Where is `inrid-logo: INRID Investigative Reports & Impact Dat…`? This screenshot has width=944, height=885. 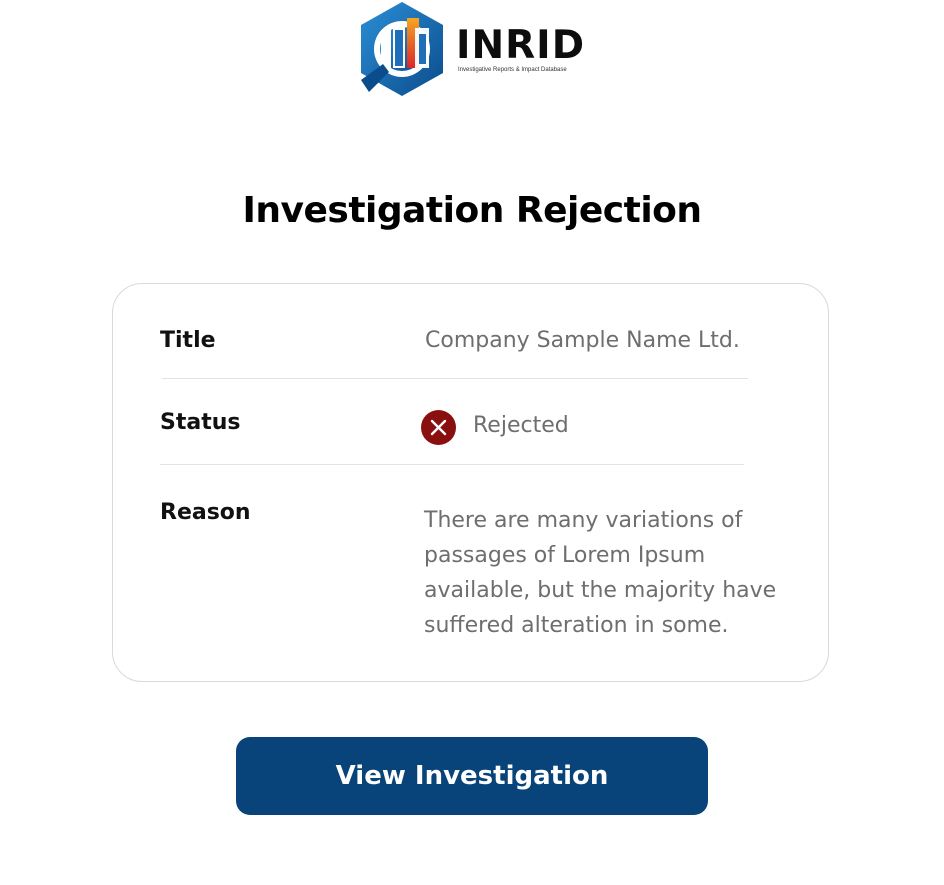 inrid-logo: INRID Investigative Reports & Impact Dat… is located at coordinates (473, 49).